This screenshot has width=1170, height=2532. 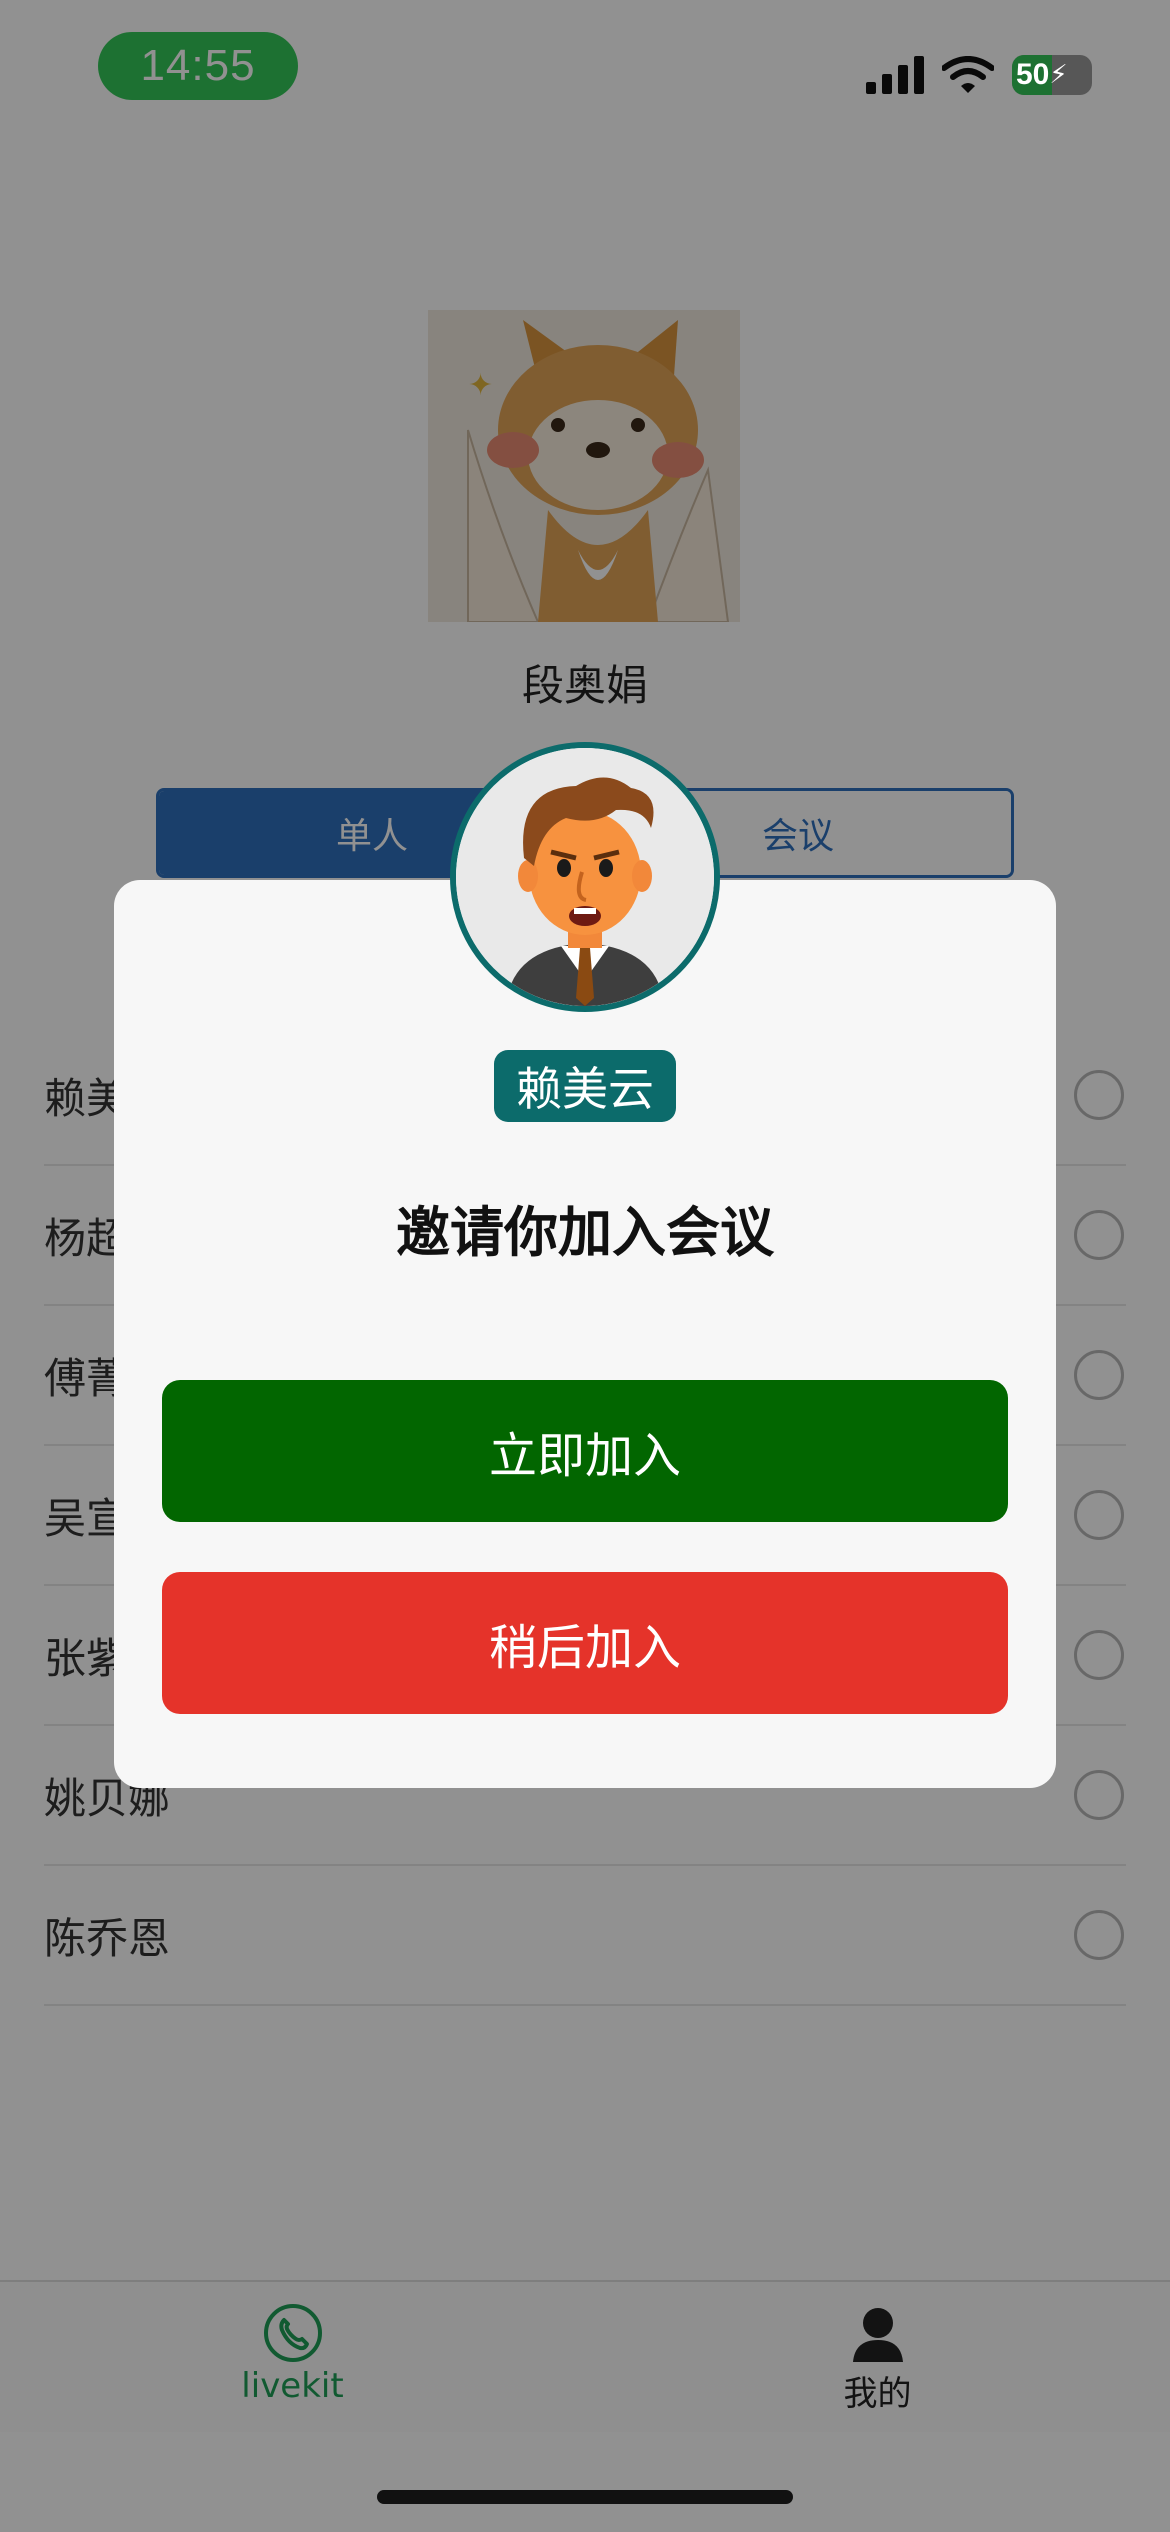 What do you see at coordinates (585, 1086) in the screenshot?
I see `caller-name-badge: 赖美云` at bounding box center [585, 1086].